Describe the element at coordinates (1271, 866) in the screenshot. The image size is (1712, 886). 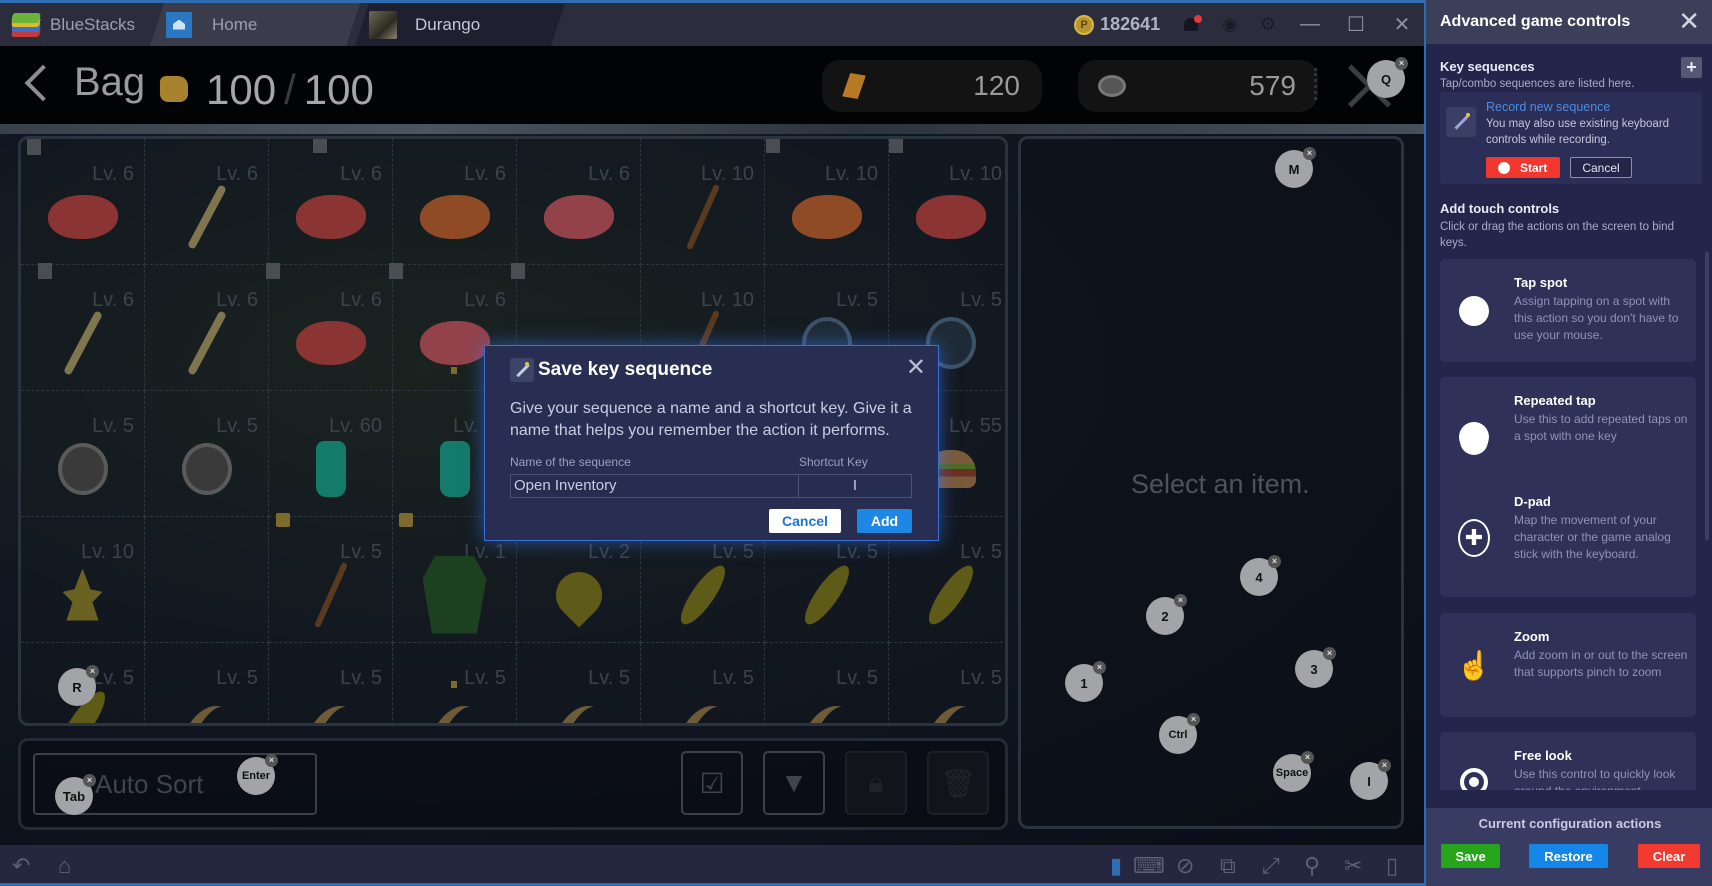
I see `fullscreen-icon: ⤢` at that location.